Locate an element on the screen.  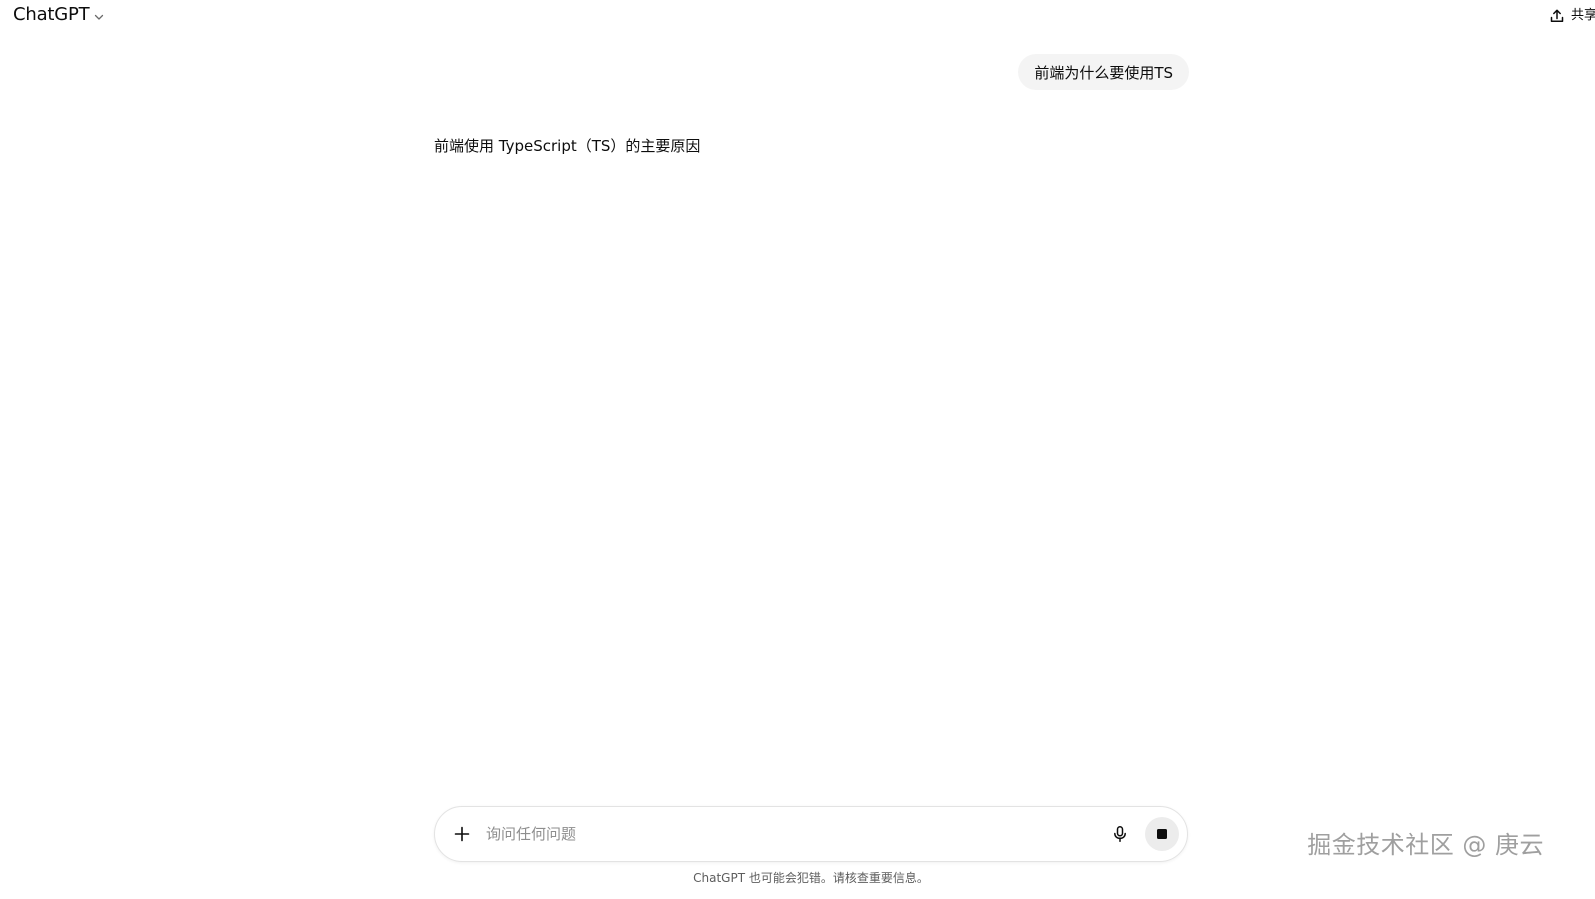
share-button: 共享 is located at coordinates (1572, 16).